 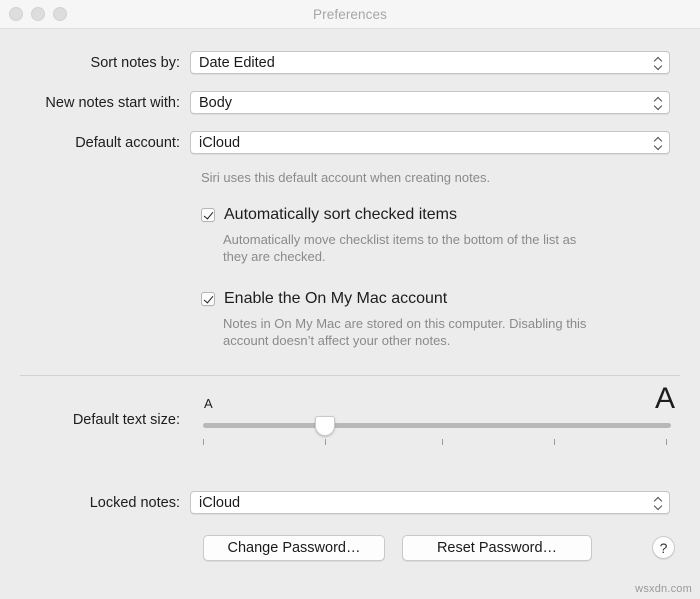 I want to click on row-locked-notes: Locked notes: iCloud, so click(x=350, y=502).